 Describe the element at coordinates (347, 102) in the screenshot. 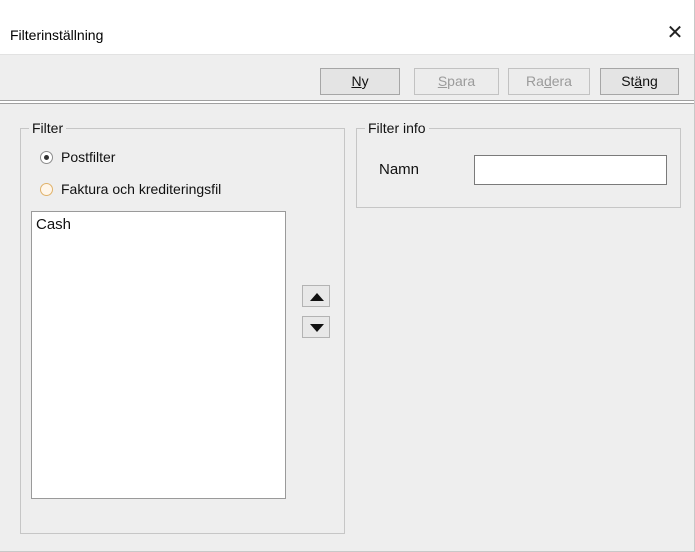

I see `toolbar-separator` at that location.